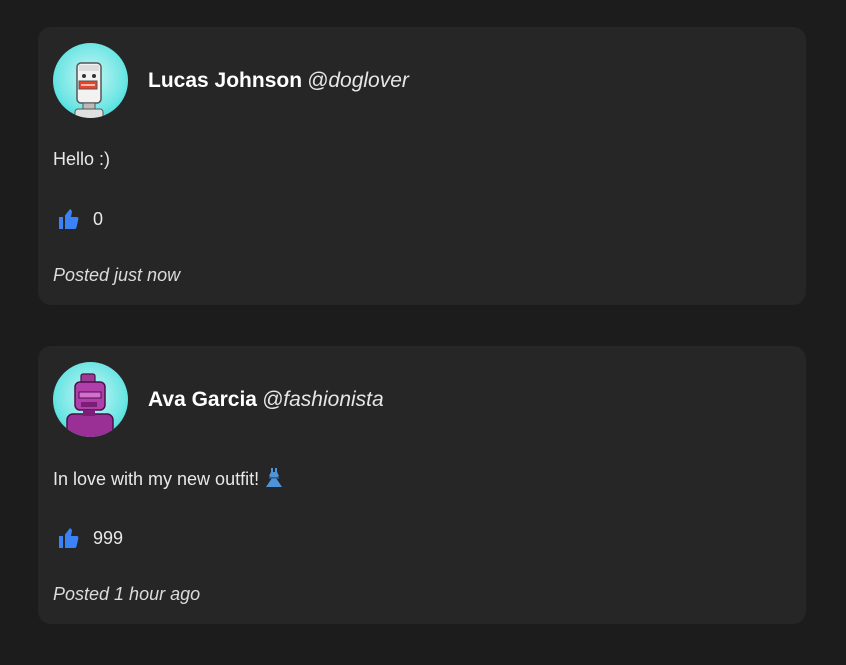 The width and height of the screenshot is (846, 665). What do you see at coordinates (108, 537) in the screenshot?
I see `like-count: 999` at bounding box center [108, 537].